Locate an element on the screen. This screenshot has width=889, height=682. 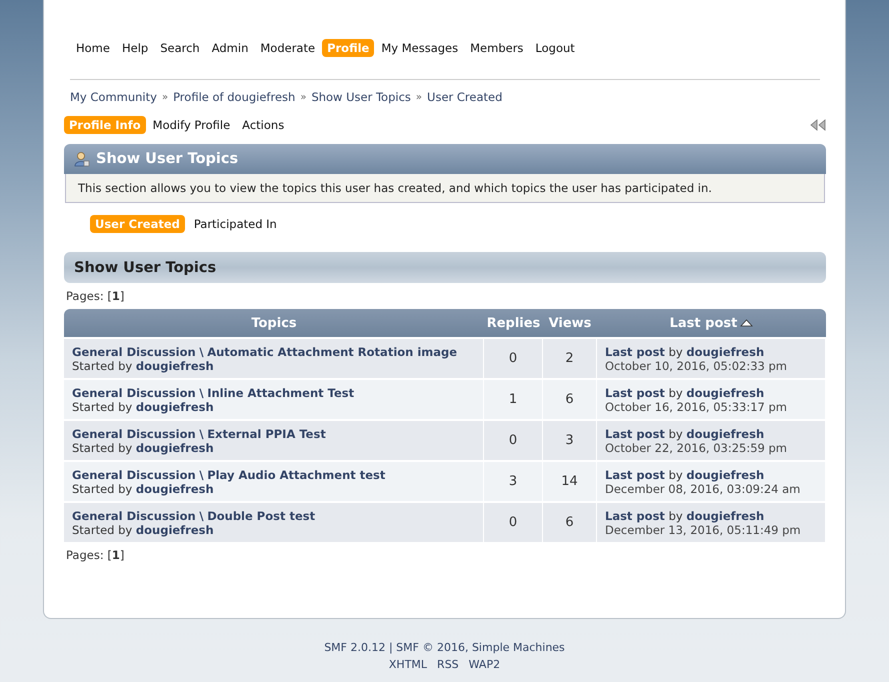
post-date: October 16, 2016, 05:33:17 pm is located at coordinates (696, 407).